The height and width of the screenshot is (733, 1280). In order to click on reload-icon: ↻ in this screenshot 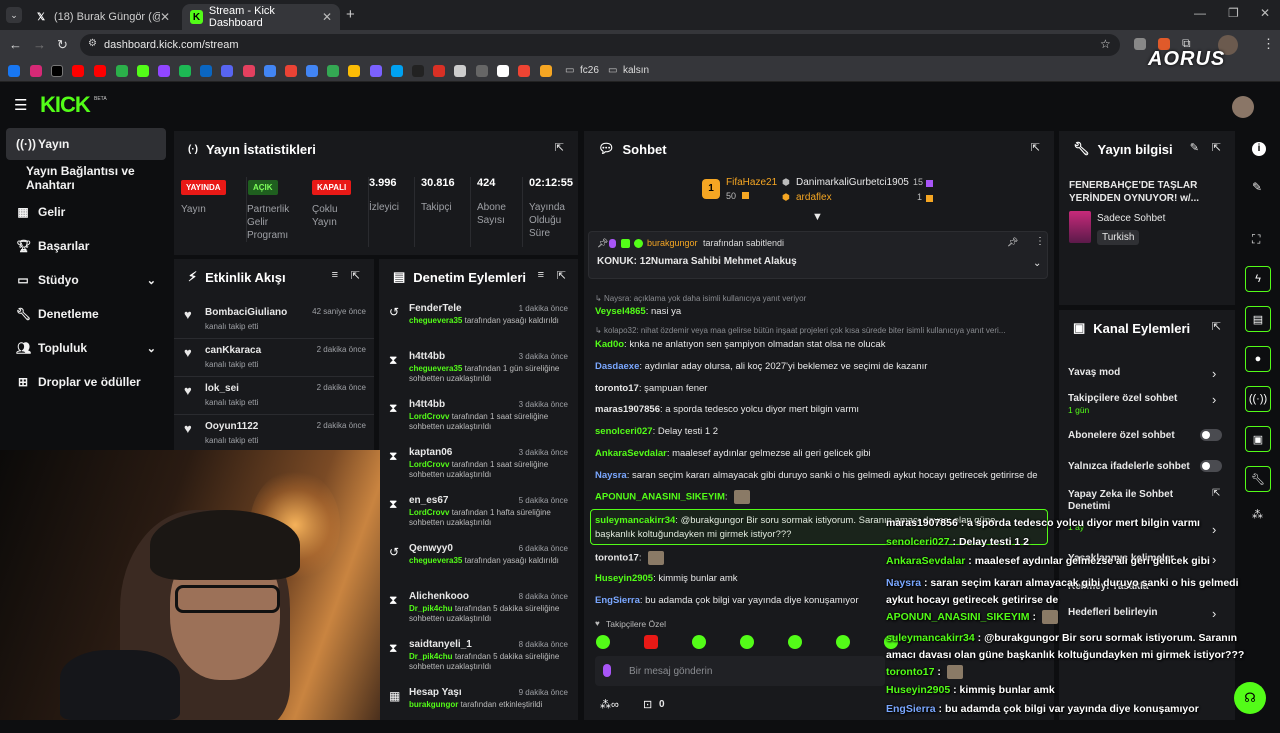, I will do `click(62, 45)`.